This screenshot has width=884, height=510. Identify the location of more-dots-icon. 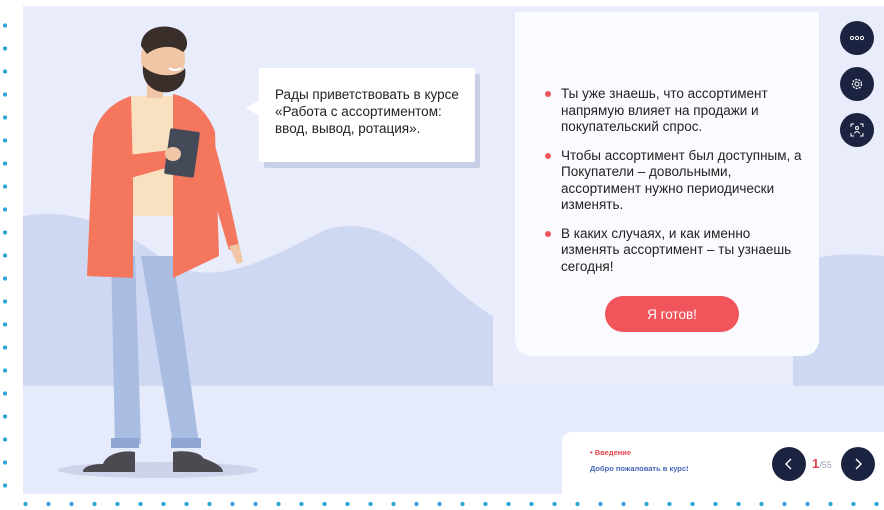
(857, 38).